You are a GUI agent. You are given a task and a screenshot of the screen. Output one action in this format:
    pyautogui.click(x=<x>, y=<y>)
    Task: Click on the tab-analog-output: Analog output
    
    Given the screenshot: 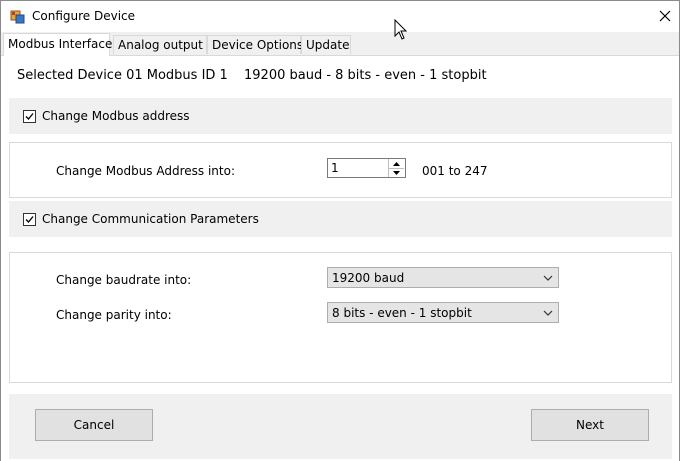 What is the action you would take?
    pyautogui.click(x=160, y=44)
    